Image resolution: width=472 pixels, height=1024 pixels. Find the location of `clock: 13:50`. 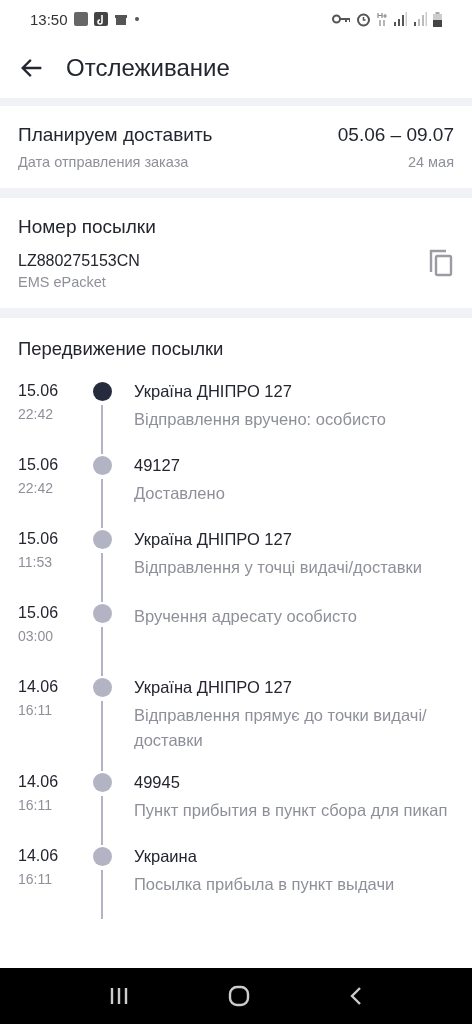

clock: 13:50 is located at coordinates (49, 19).